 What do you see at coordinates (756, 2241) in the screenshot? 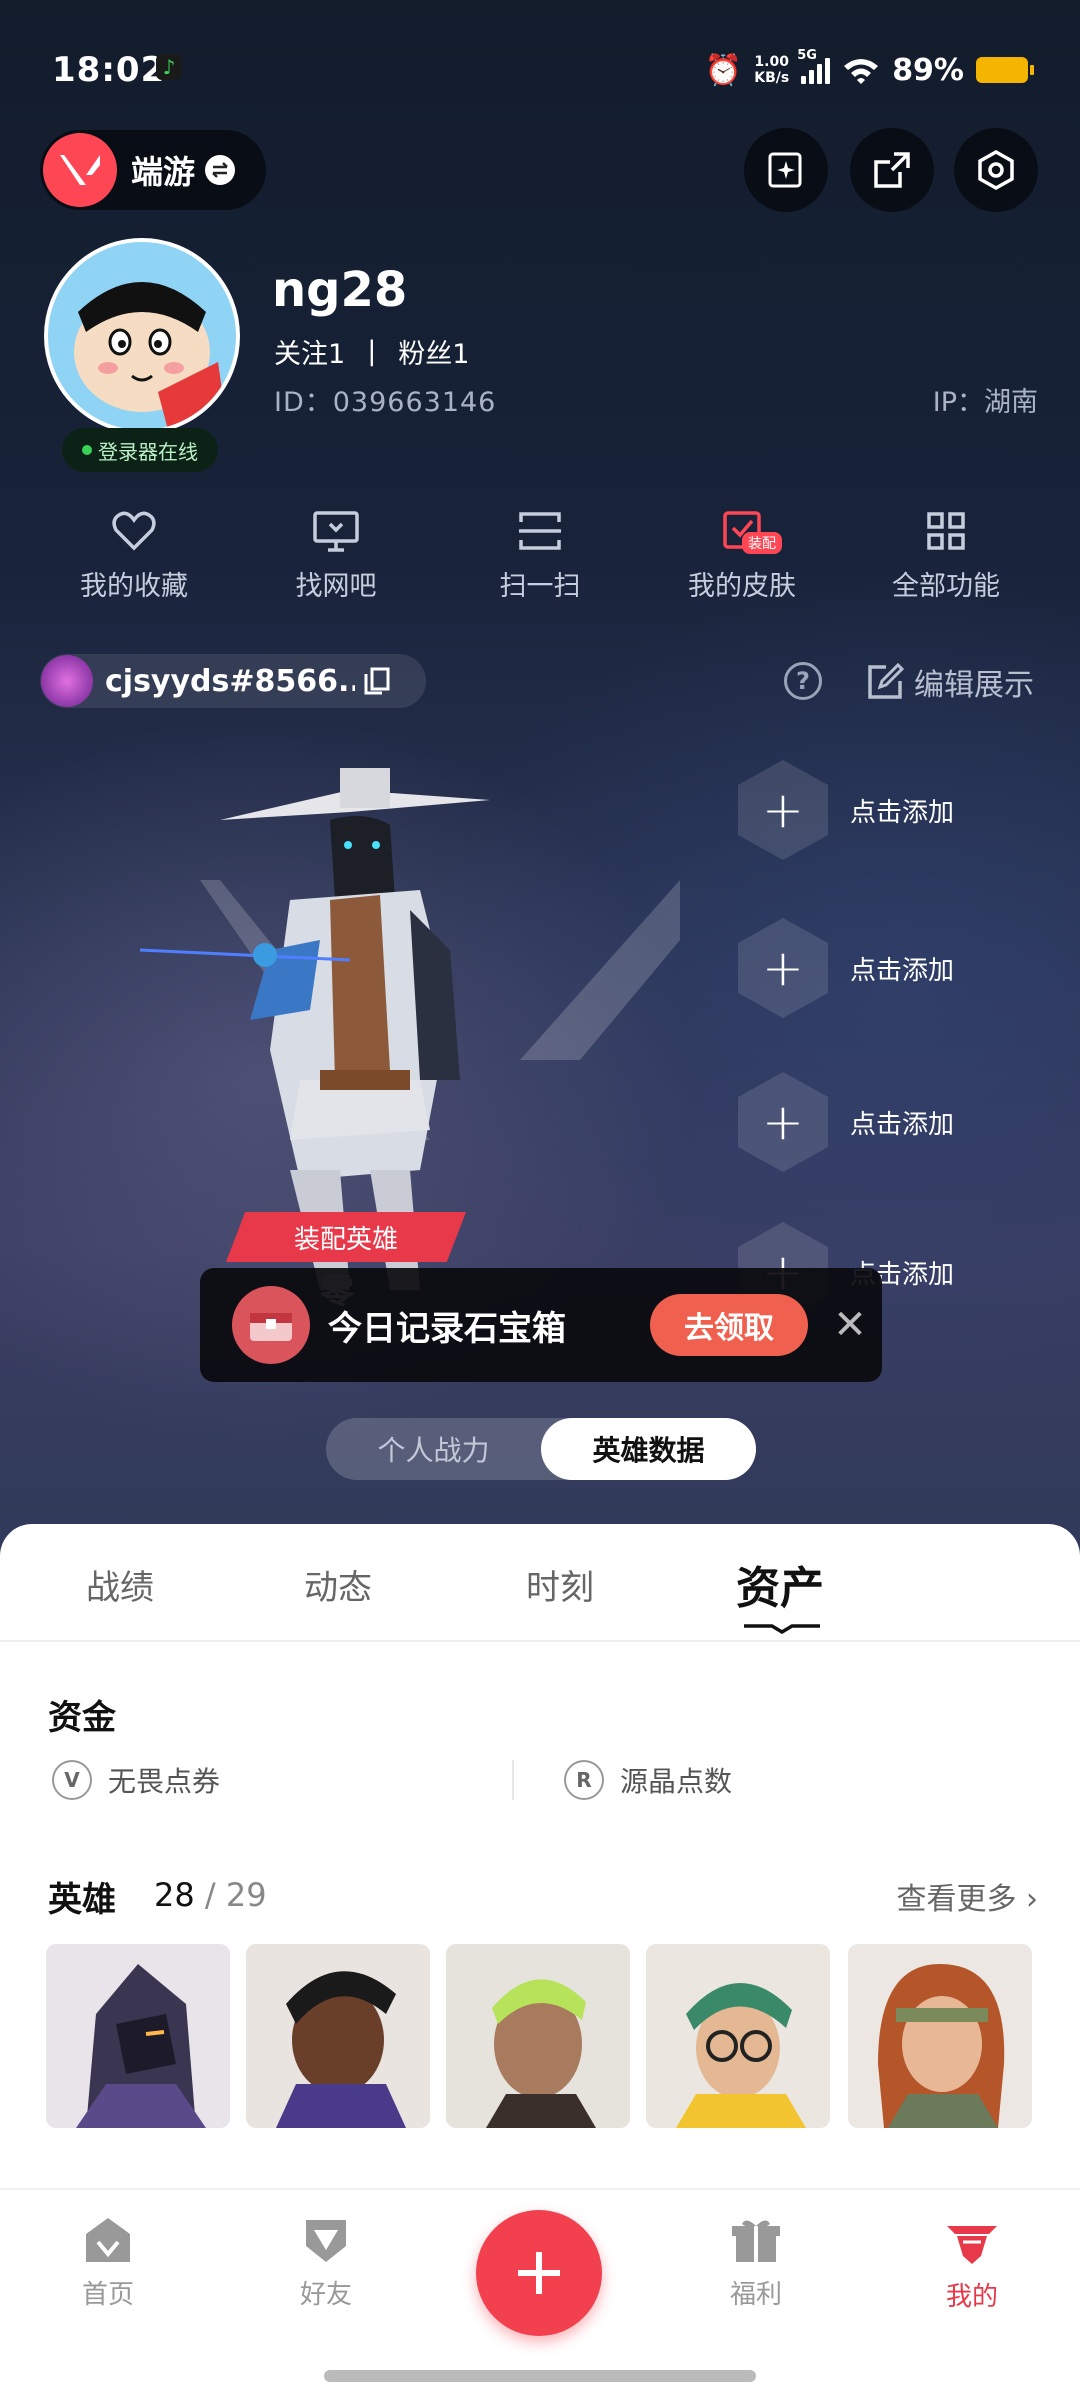
I see `gift-icon` at bounding box center [756, 2241].